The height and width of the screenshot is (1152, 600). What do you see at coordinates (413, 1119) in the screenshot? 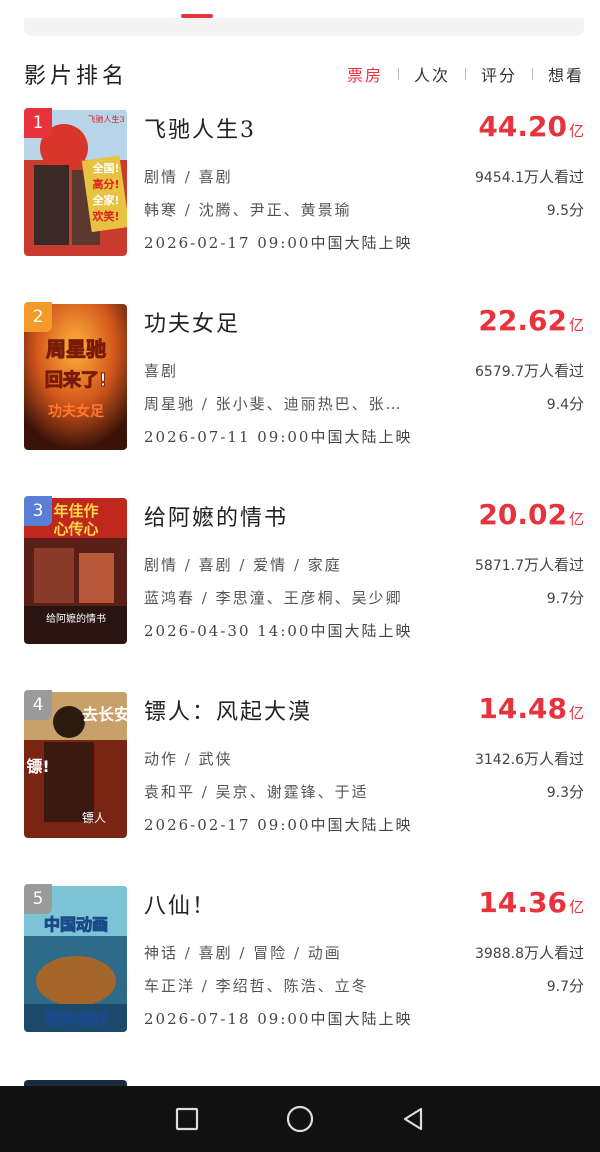
I see `triangle-back-icon` at bounding box center [413, 1119].